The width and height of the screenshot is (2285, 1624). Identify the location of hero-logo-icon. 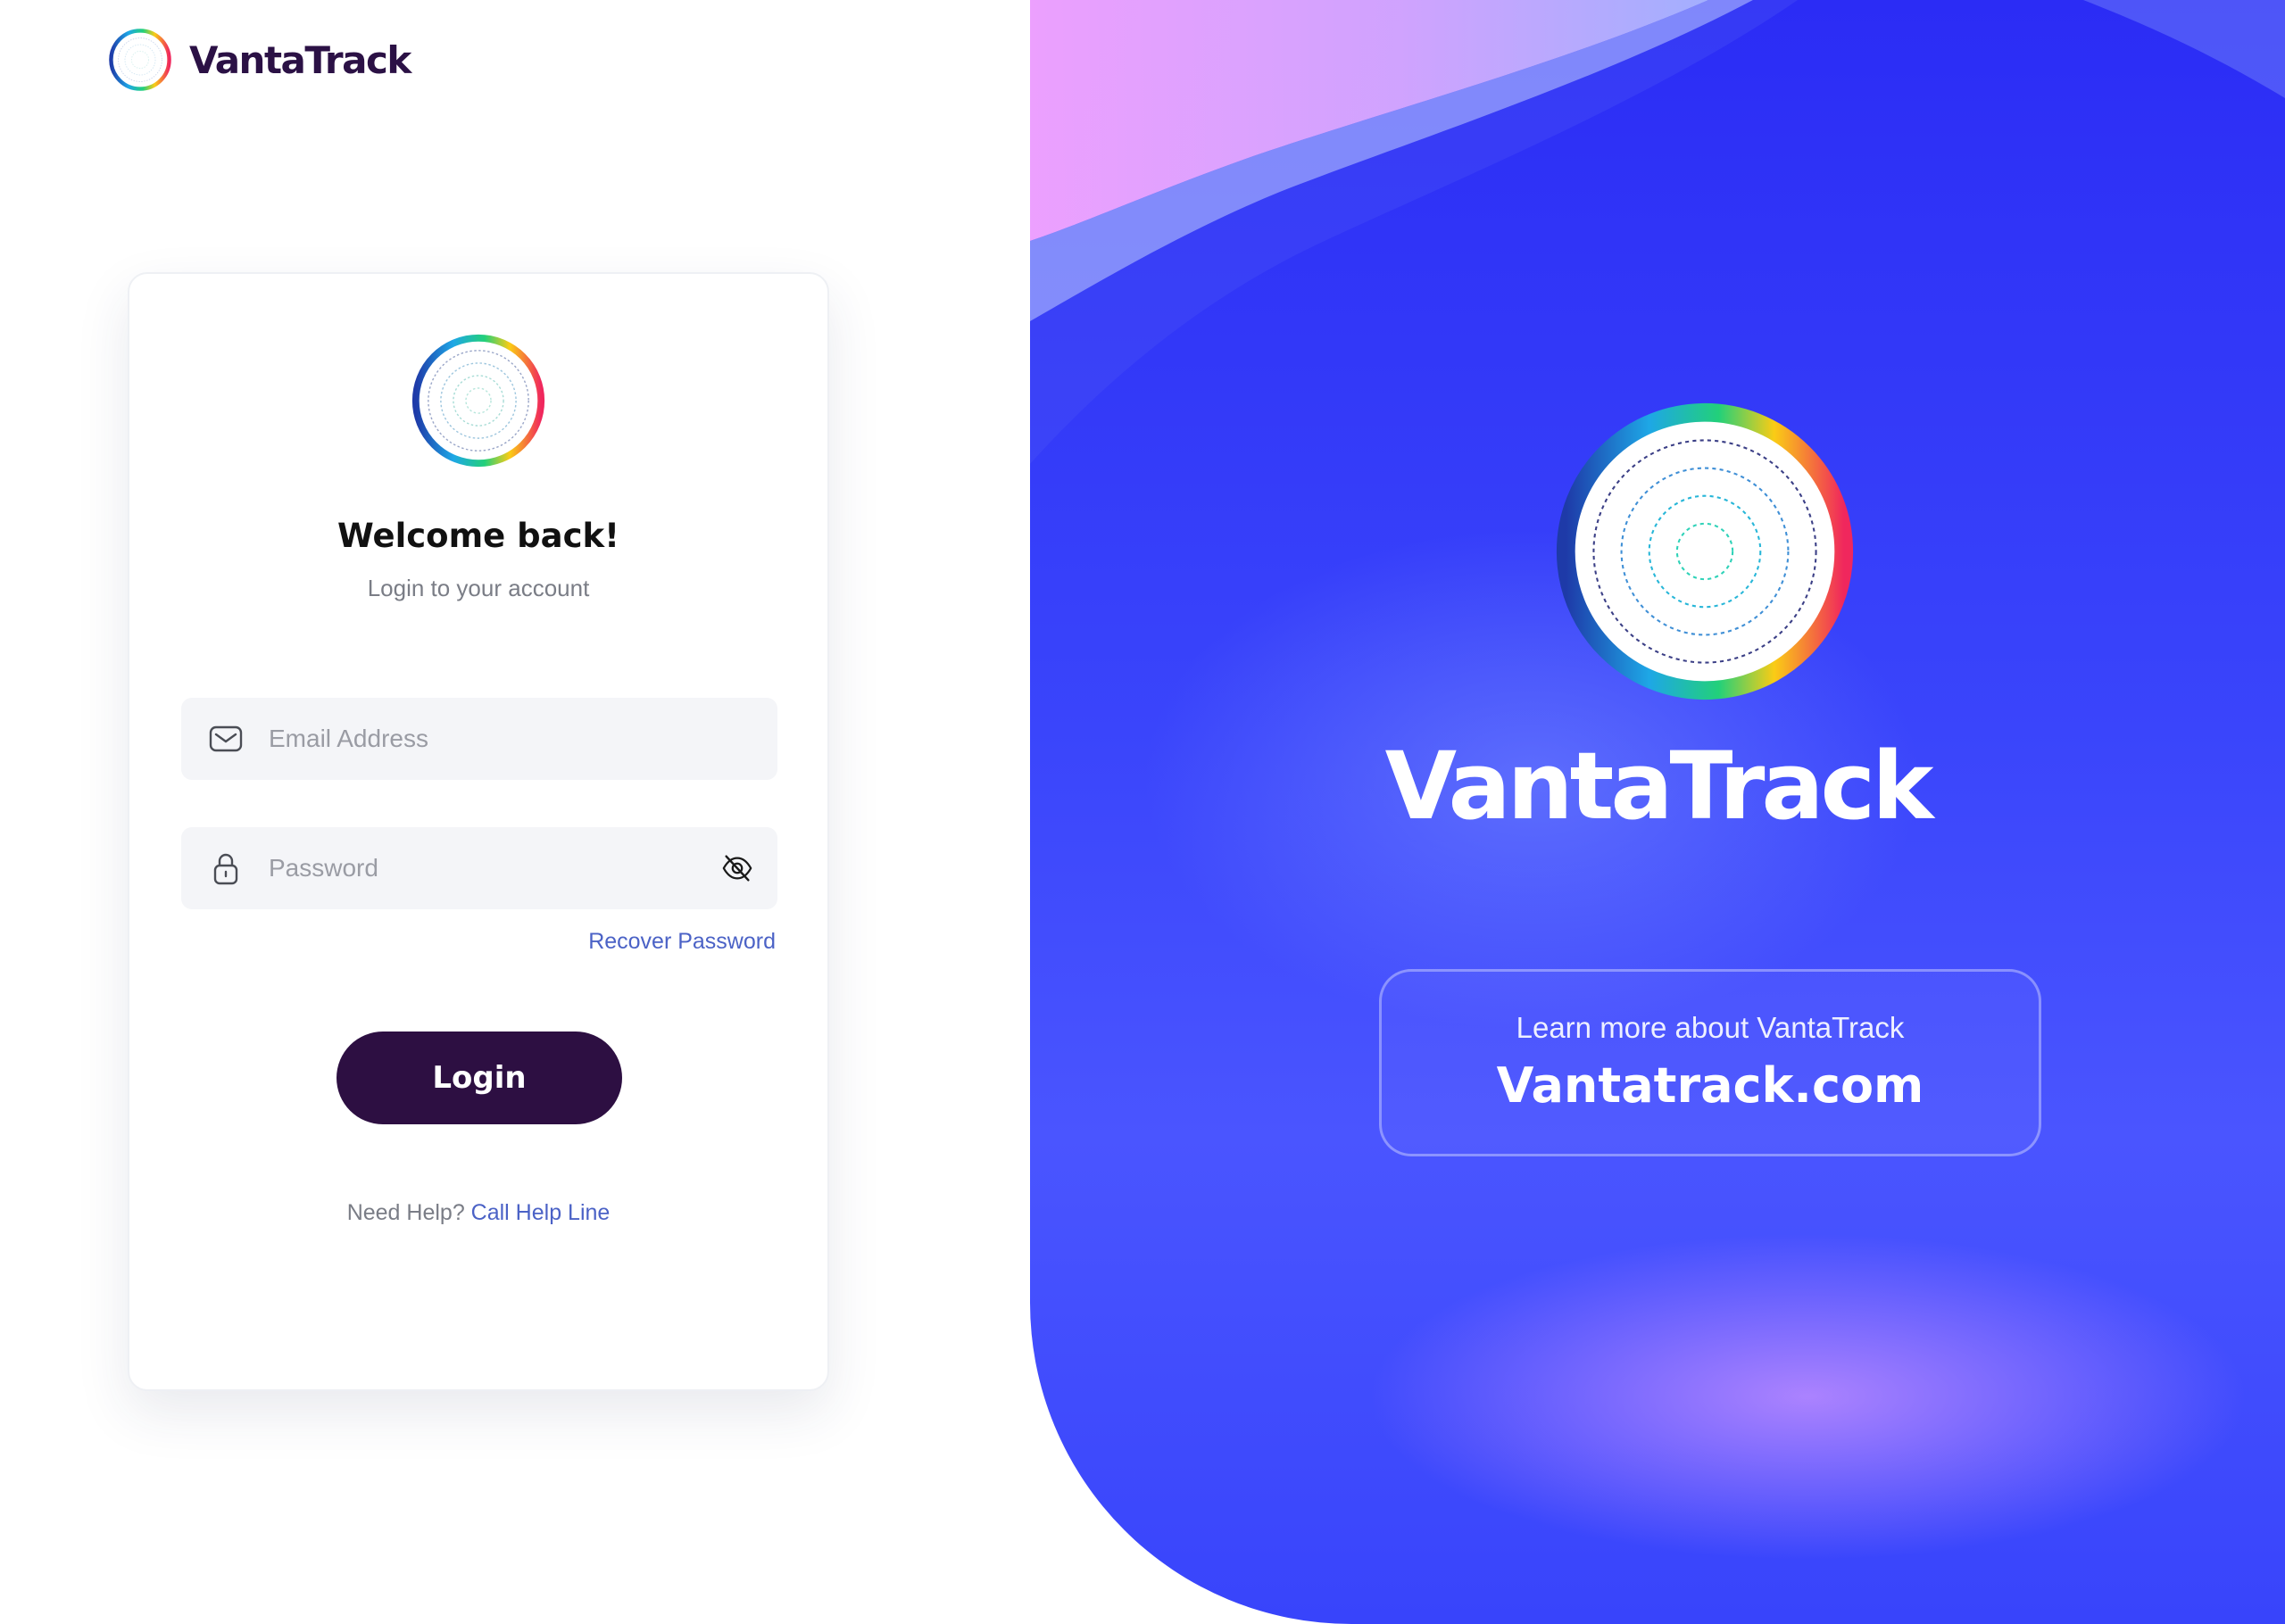
(1705, 551).